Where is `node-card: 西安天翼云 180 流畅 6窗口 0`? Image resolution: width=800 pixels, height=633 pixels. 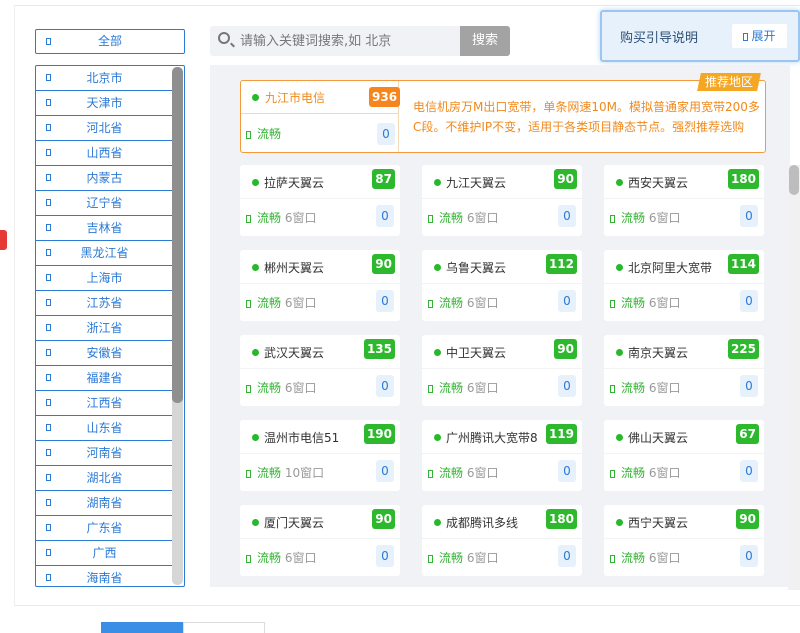
node-card: 西安天翼云 180 流畅 6窗口 0 is located at coordinates (684, 200).